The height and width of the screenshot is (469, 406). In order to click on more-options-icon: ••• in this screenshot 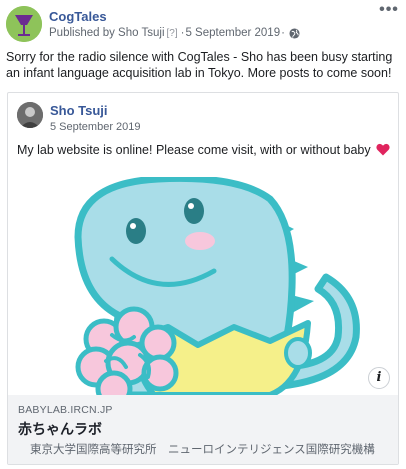, I will do `click(389, 13)`.